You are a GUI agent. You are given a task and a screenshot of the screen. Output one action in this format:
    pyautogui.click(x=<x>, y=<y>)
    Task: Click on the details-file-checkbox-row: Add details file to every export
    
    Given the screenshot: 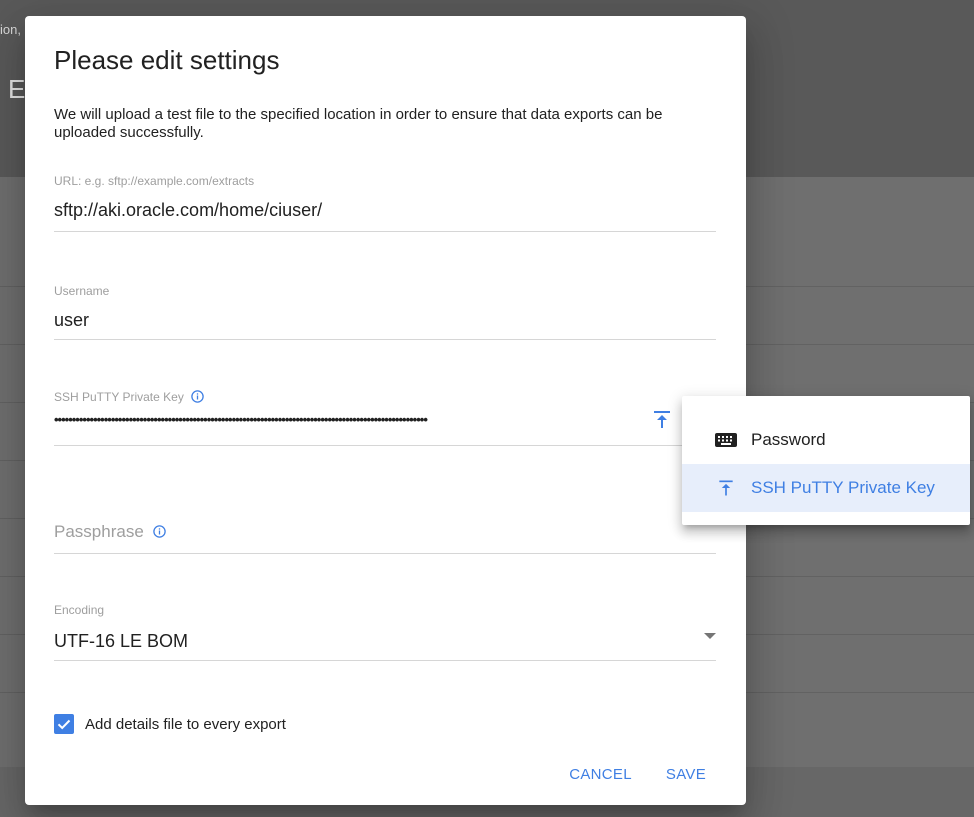 What is the action you would take?
    pyautogui.click(x=170, y=724)
    